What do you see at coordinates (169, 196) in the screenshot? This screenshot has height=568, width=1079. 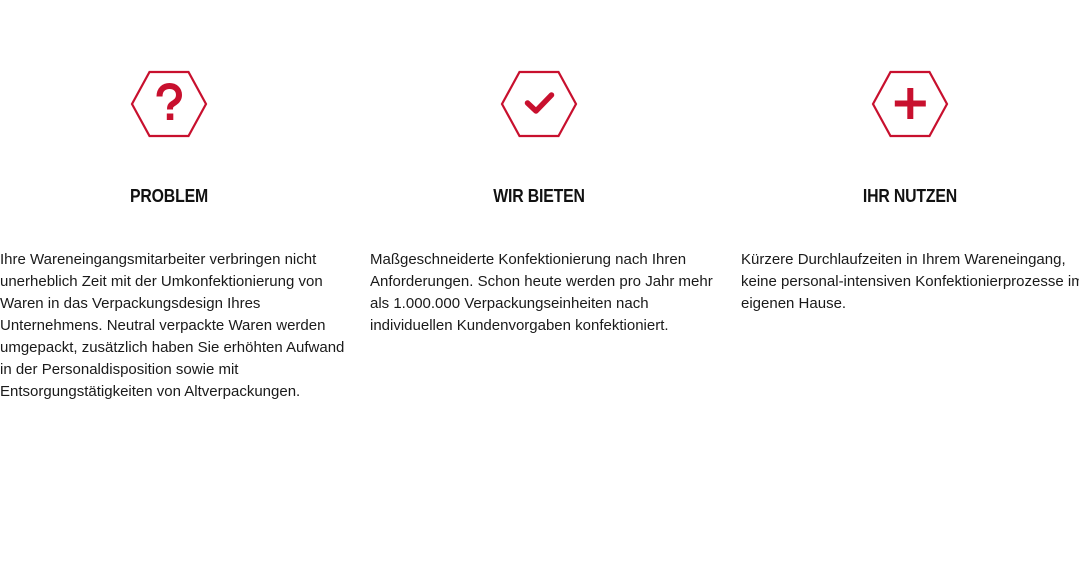 I see `column-heading: PROBLEM` at bounding box center [169, 196].